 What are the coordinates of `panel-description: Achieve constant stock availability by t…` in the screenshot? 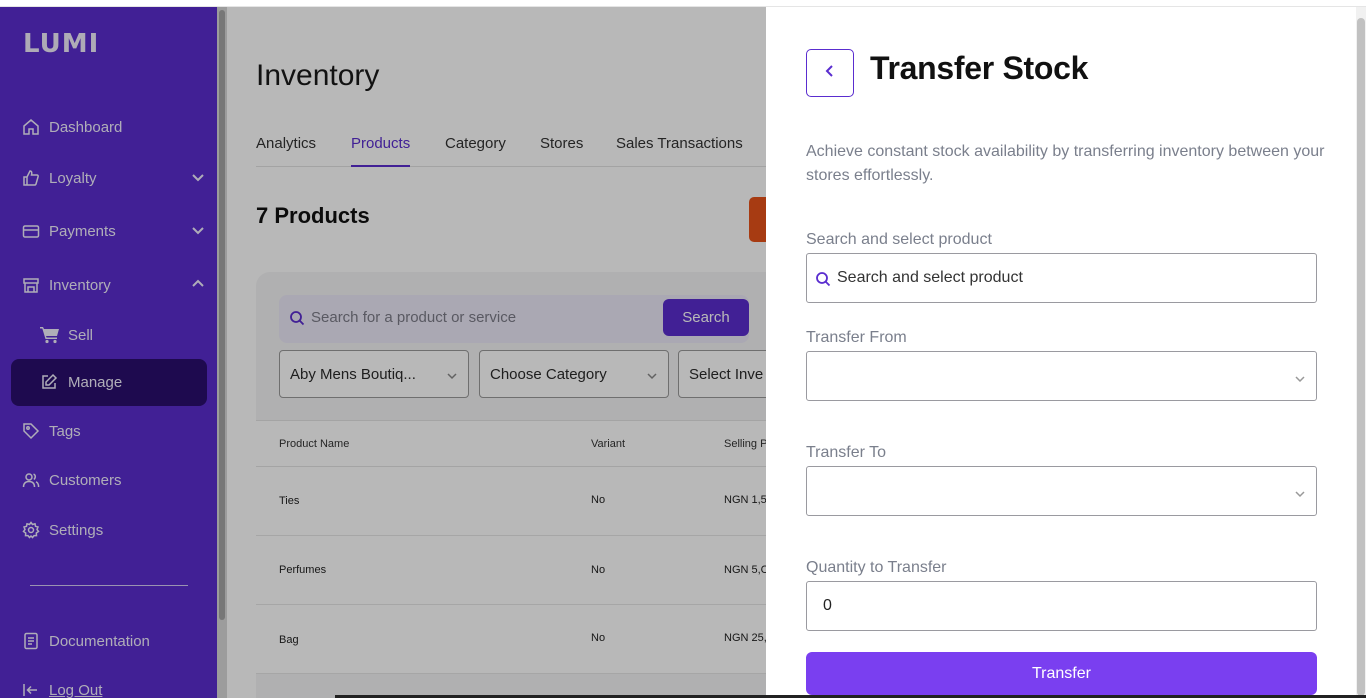 It's located at (1065, 163).